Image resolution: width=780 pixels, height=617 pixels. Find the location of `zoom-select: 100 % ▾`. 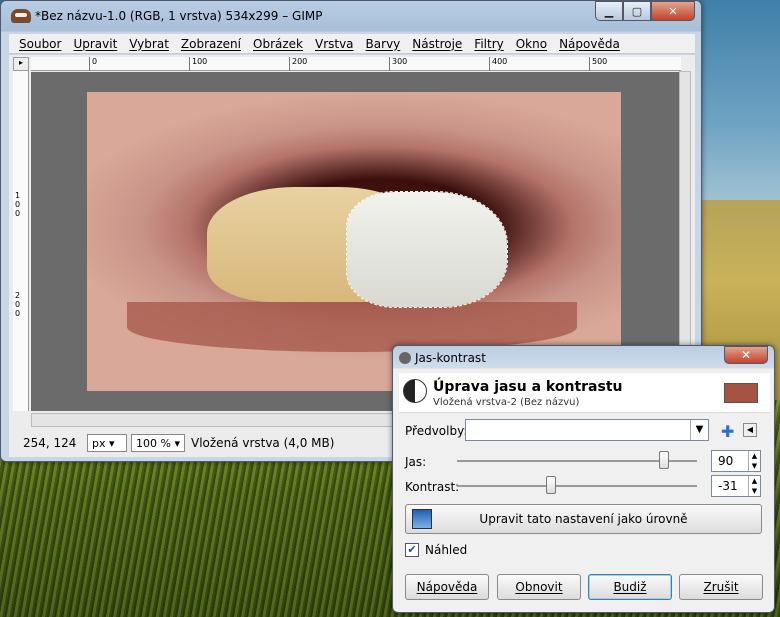

zoom-select: 100 % ▾ is located at coordinates (158, 443).